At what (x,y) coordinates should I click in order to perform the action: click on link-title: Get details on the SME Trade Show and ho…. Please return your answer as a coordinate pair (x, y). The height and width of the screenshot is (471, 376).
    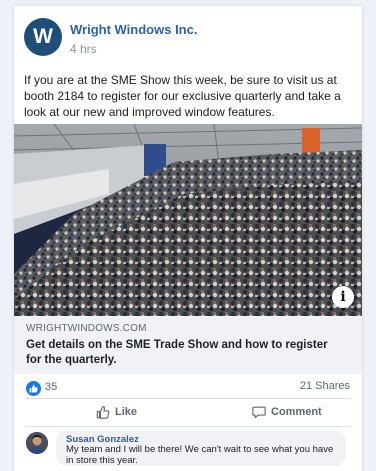
    Looking at the image, I should click on (186, 353).